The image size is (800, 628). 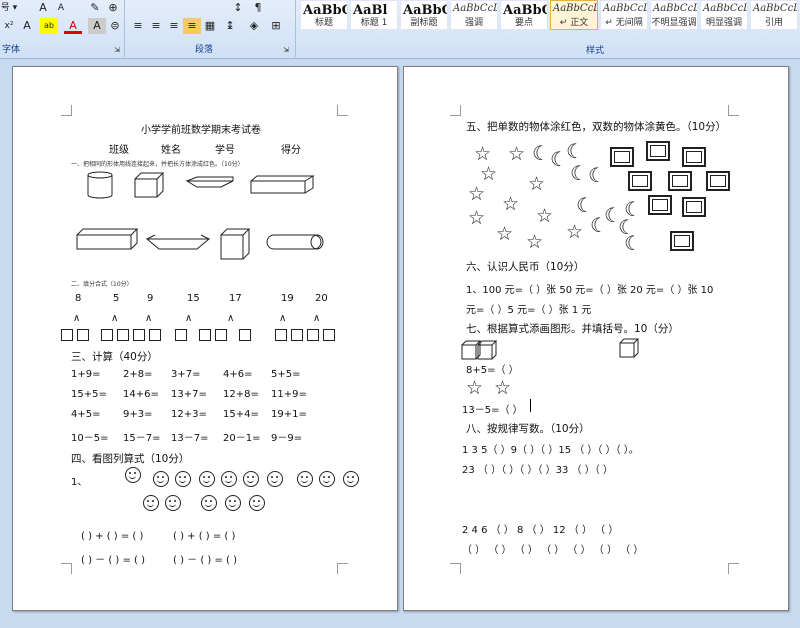 I want to click on char-shading-icon: A, so click(x=97, y=26).